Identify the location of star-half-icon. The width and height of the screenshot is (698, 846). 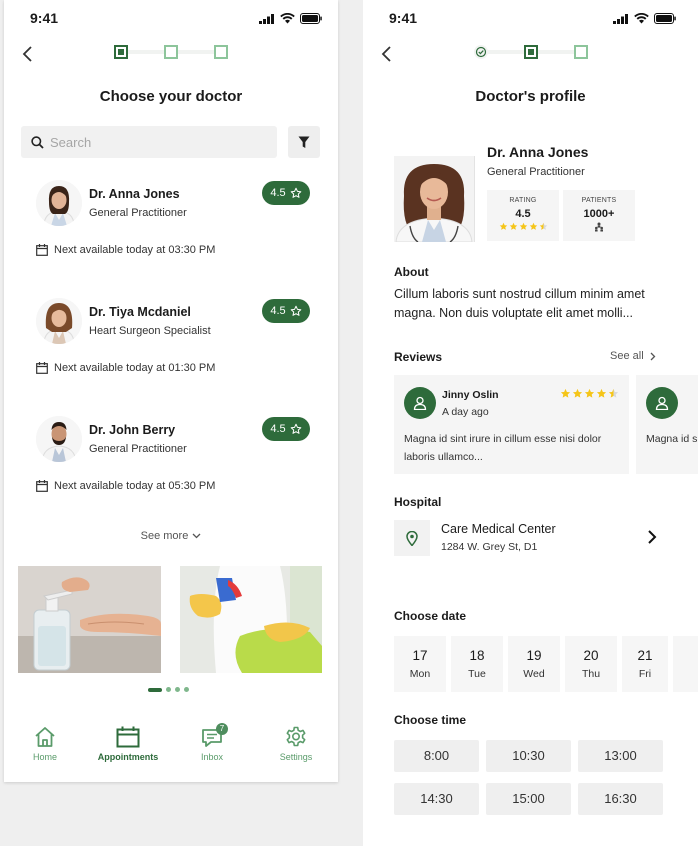
(613, 393).